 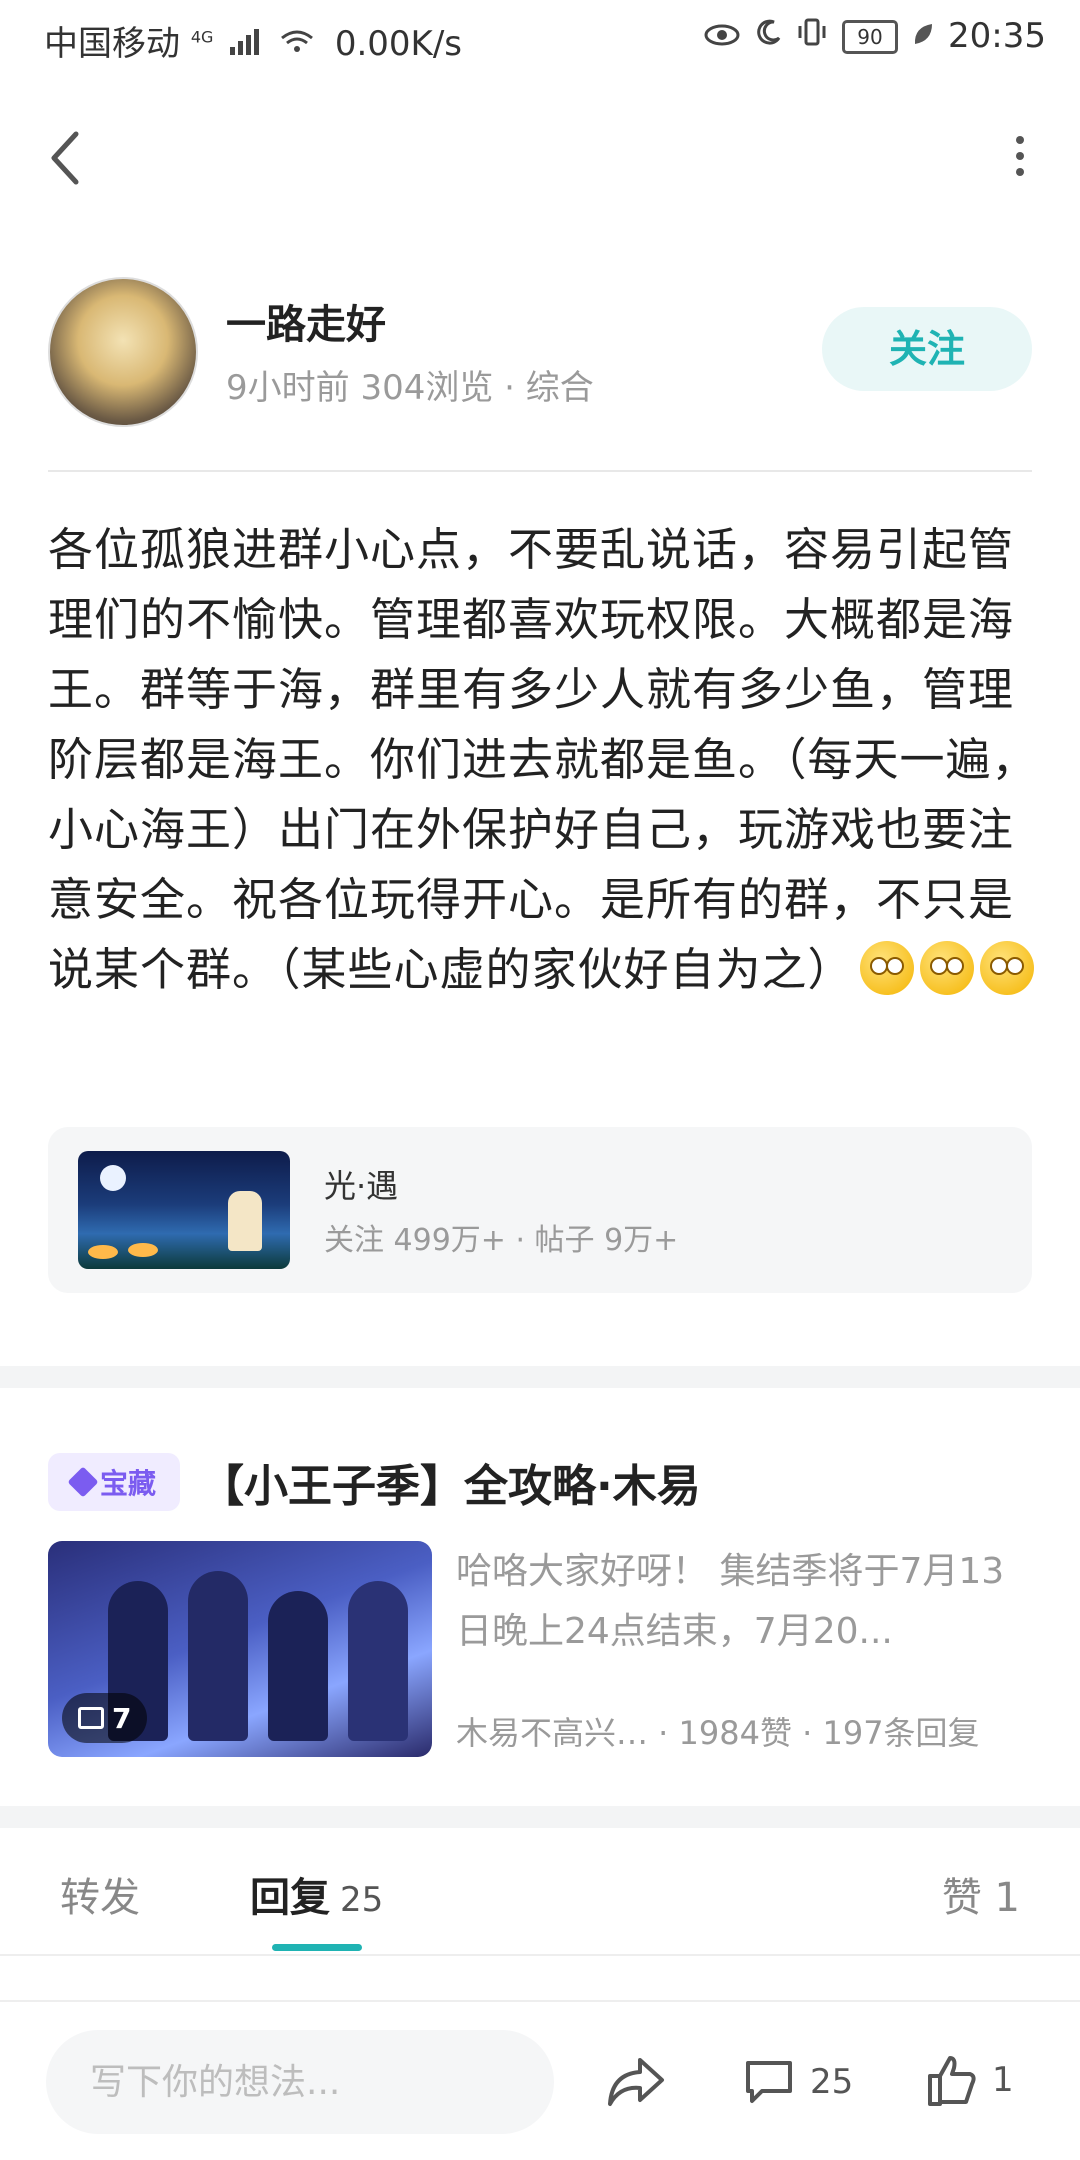 I want to click on more-vertical-icon, so click(x=1020, y=156).